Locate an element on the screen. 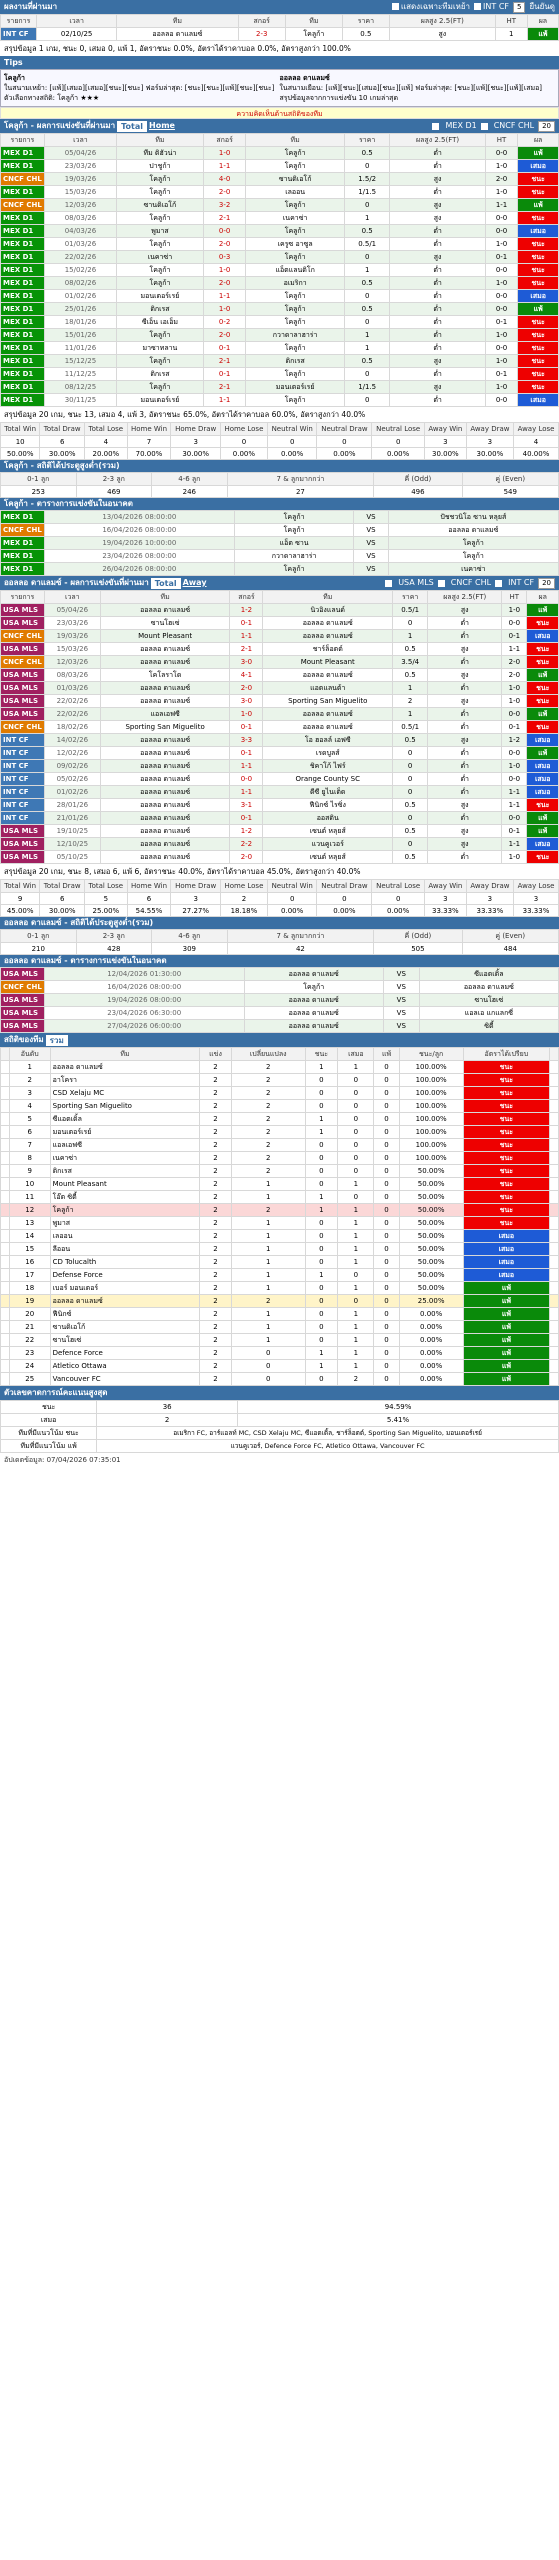 The width and height of the screenshot is (559, 2560). away-team: ซีแอตเติ้ล is located at coordinates (488, 974).